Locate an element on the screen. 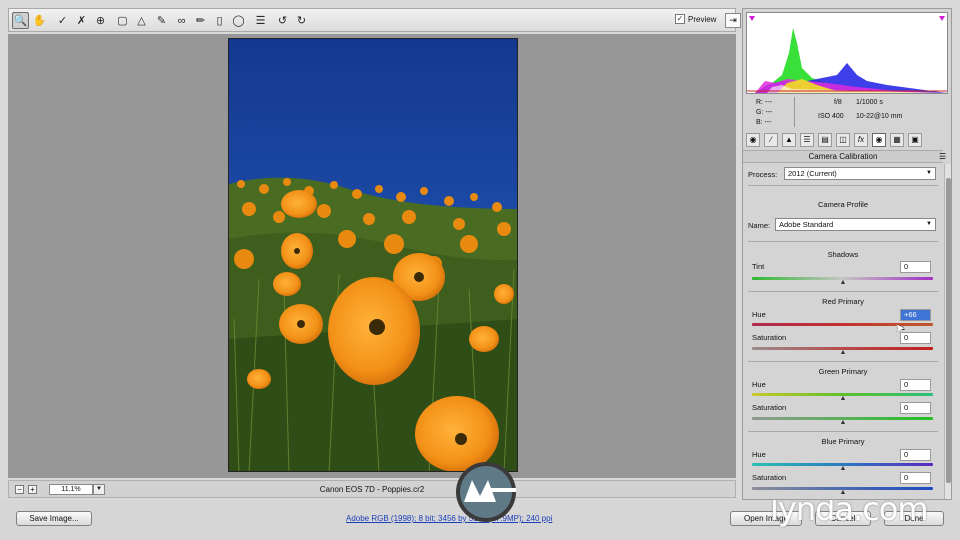 The image size is (960, 540). panel-scrollbar is located at coordinates (947, 331).